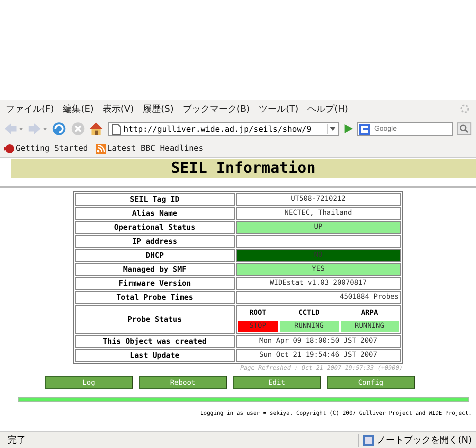  What do you see at coordinates (328, 109) in the screenshot?
I see `menu-item: ヘルプ(H)` at bounding box center [328, 109].